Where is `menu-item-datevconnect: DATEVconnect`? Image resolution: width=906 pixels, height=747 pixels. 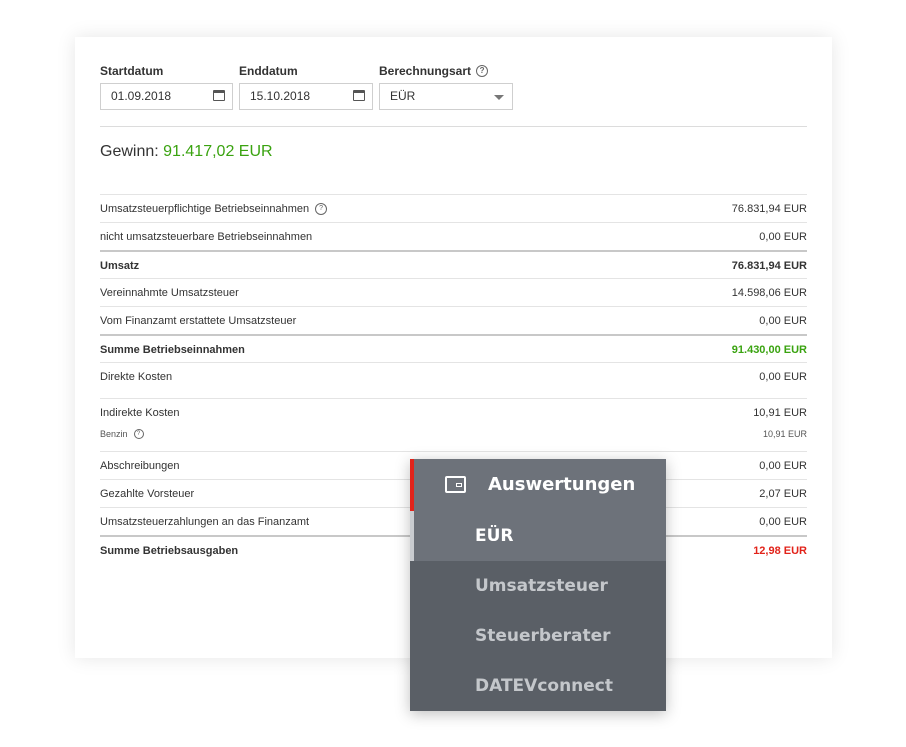 menu-item-datevconnect: DATEVconnect is located at coordinates (538, 686).